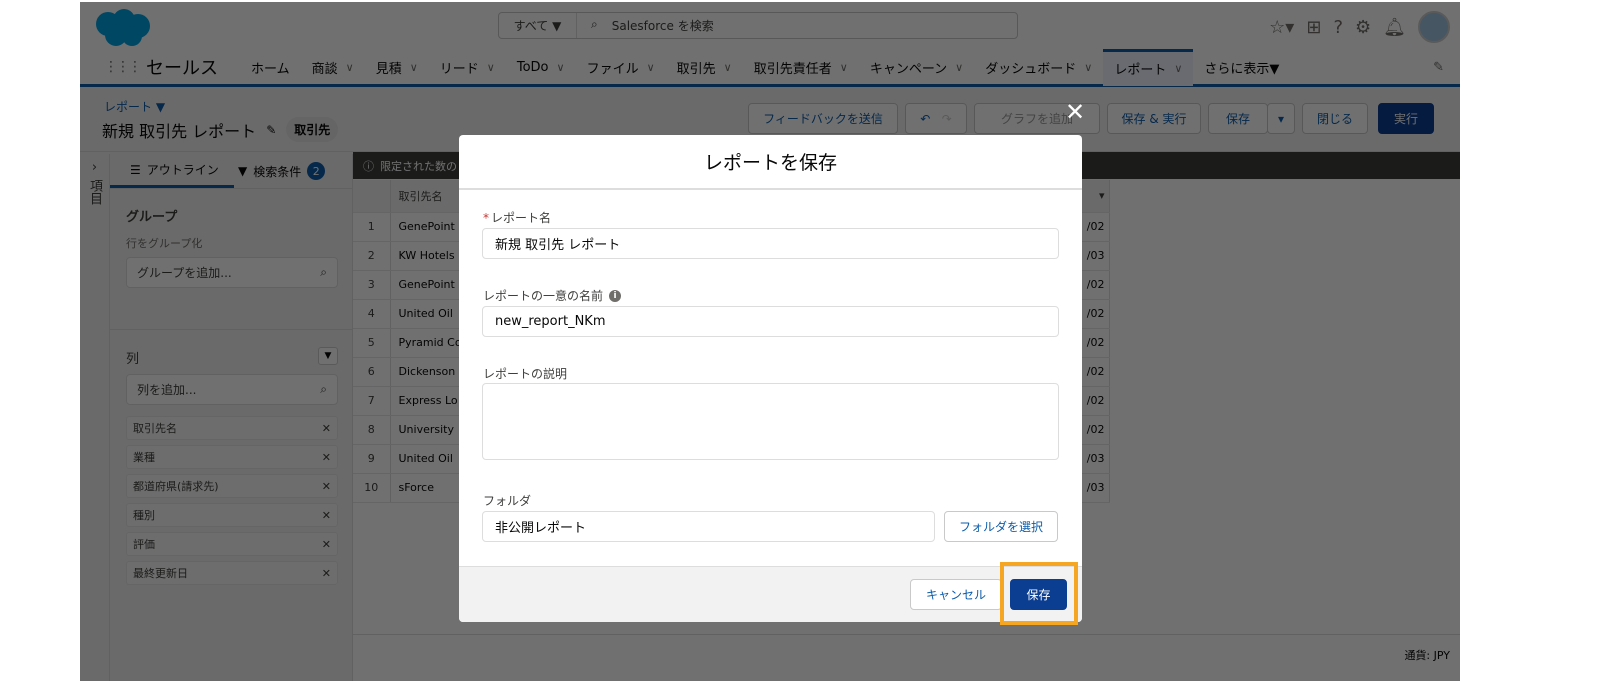 The width and height of the screenshot is (1600, 681). Describe the element at coordinates (925, 119) in the screenshot. I see `undo-icon: ↶` at that location.